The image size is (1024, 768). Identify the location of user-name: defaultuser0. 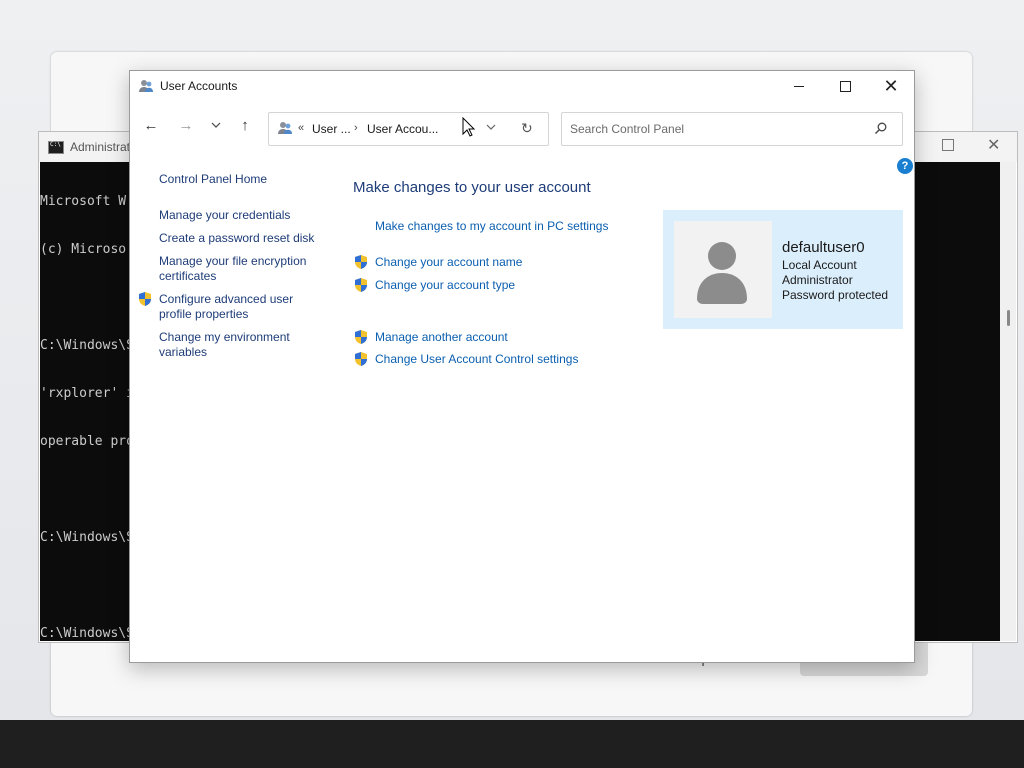
(823, 247).